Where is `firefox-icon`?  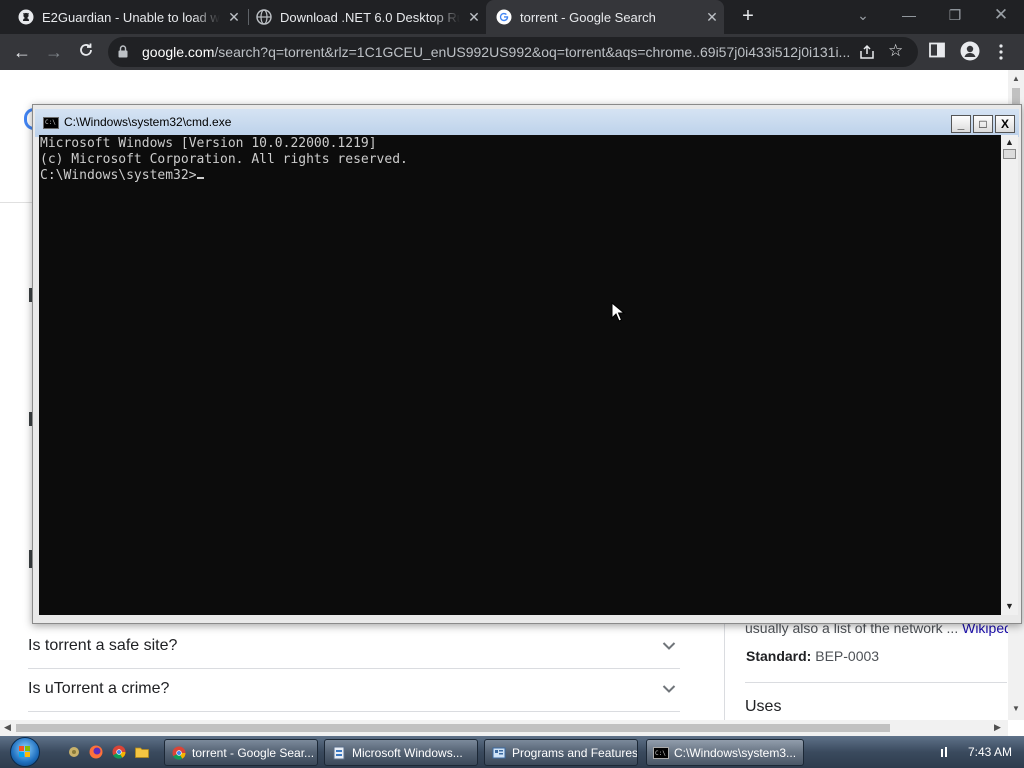 firefox-icon is located at coordinates (96, 752).